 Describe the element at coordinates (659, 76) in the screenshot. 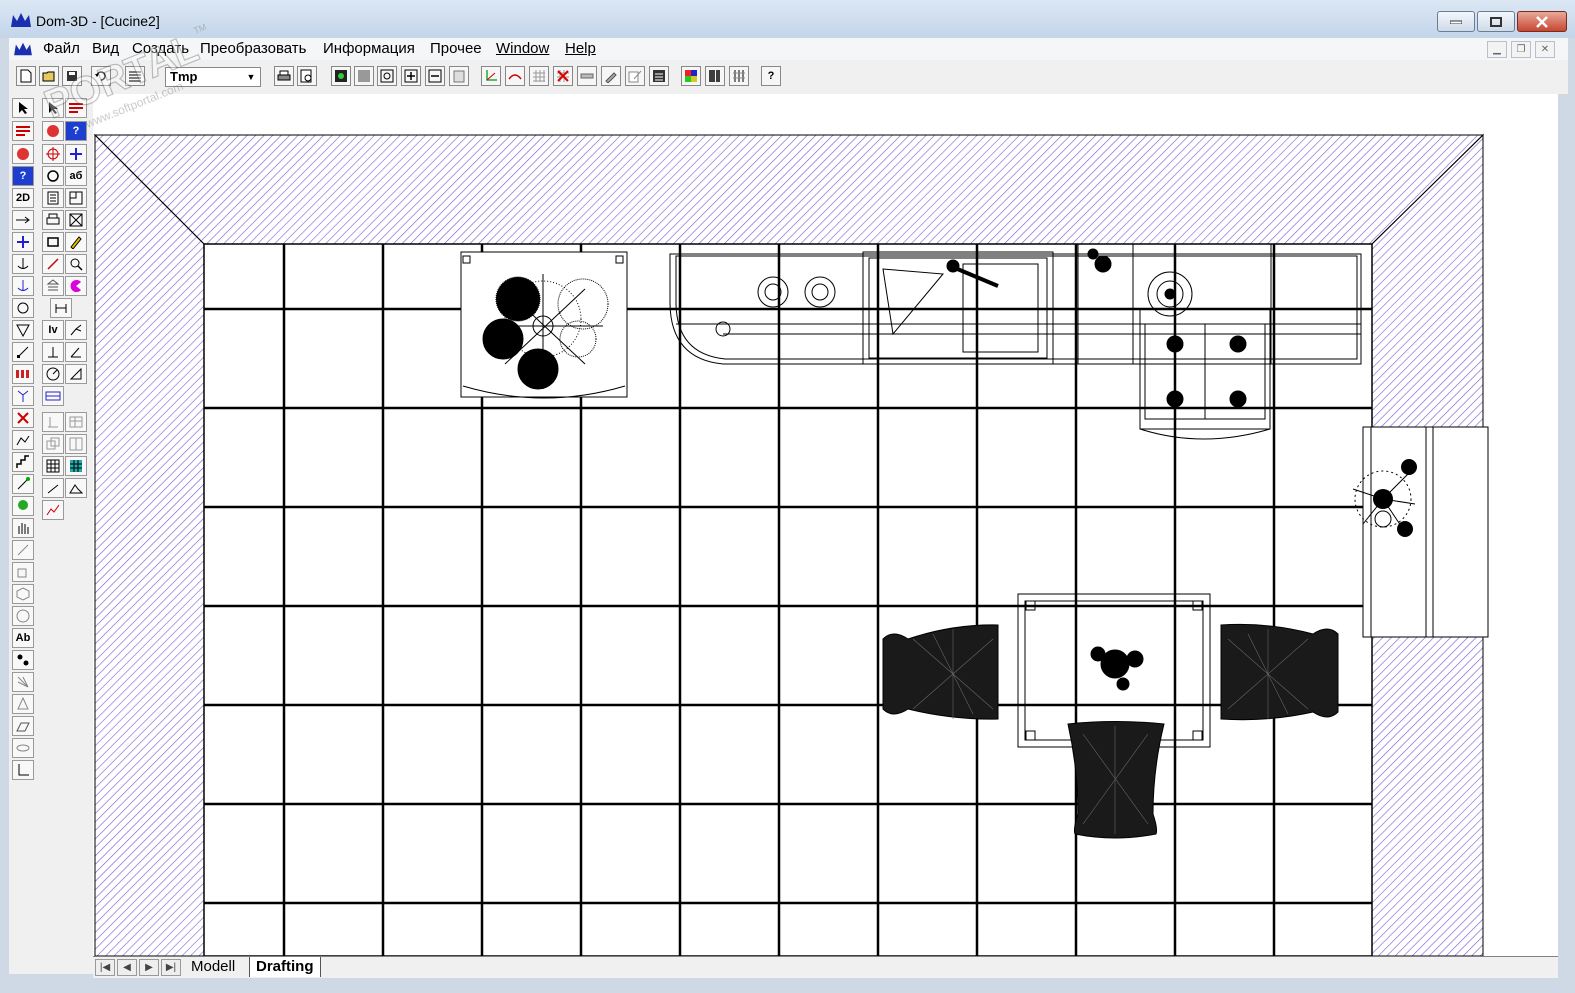

I see `calculator-icon` at that location.